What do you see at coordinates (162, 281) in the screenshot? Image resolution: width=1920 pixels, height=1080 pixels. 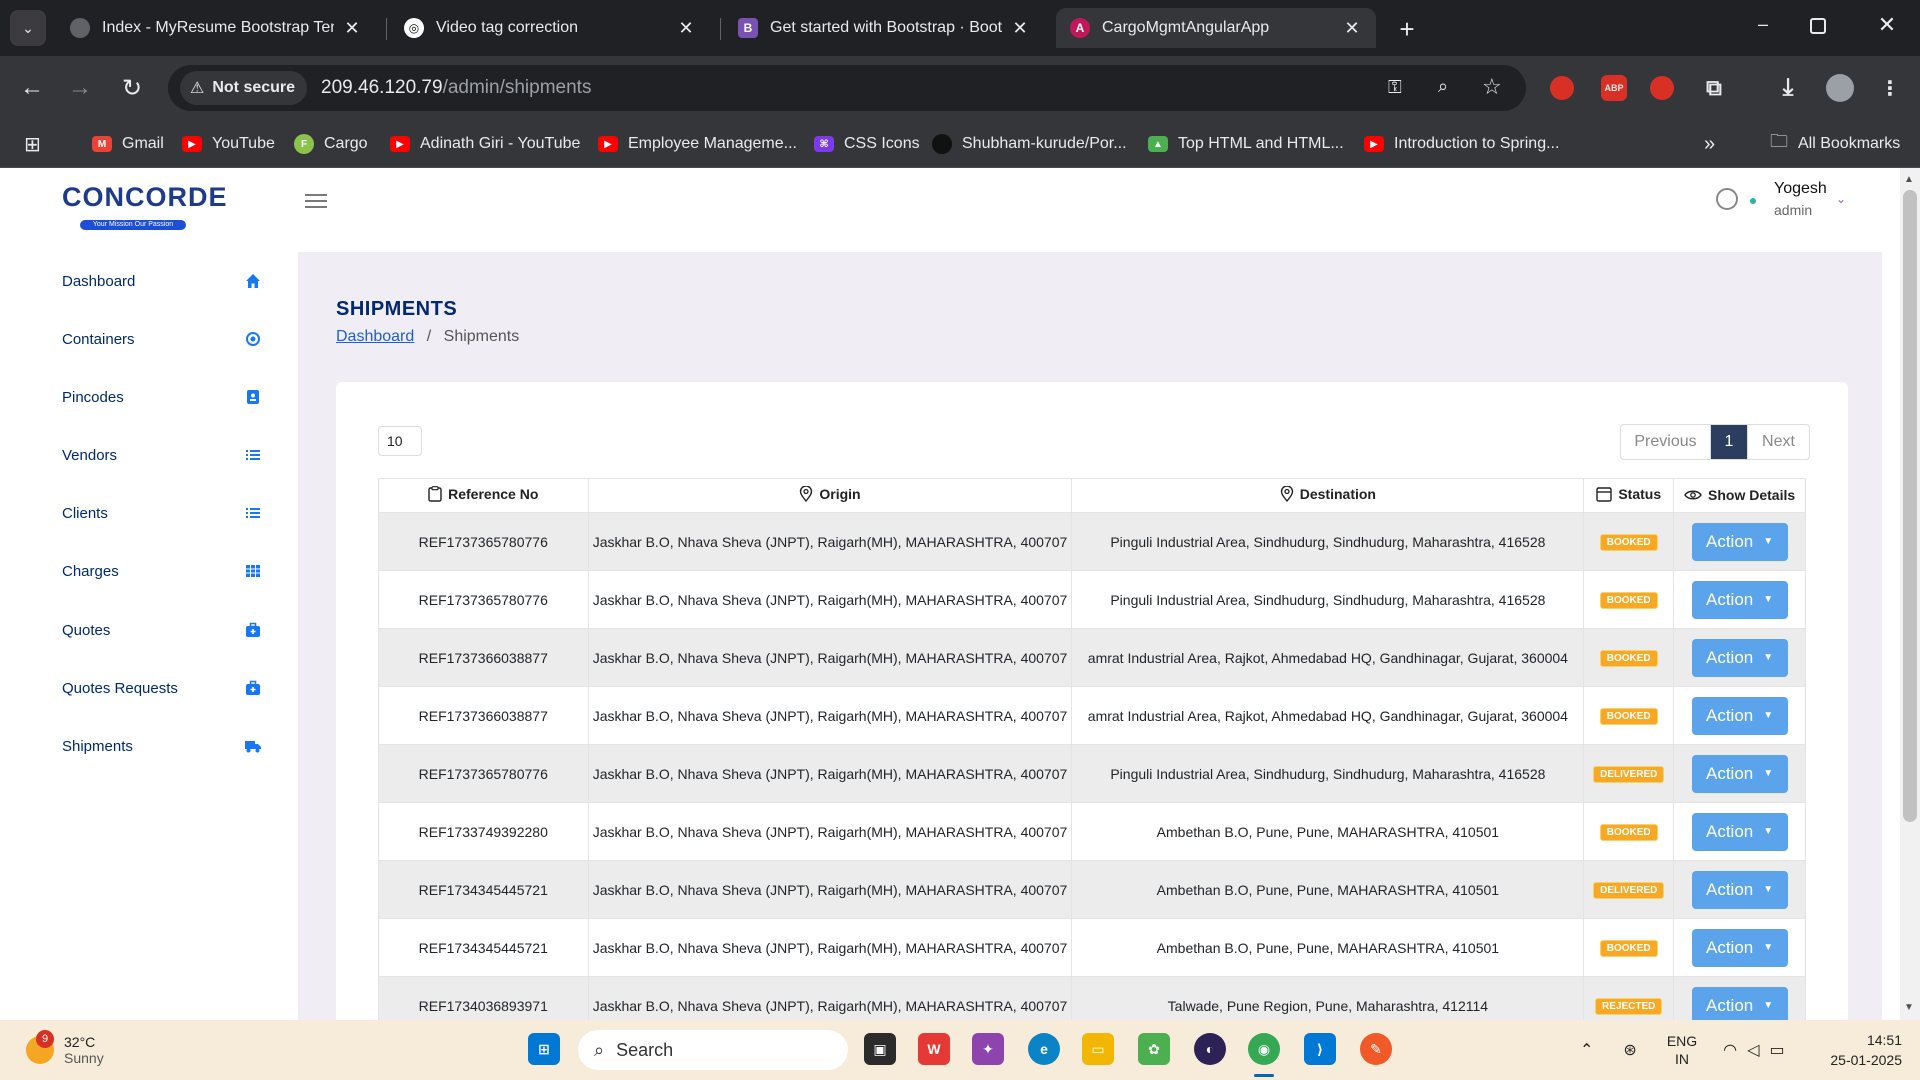 I see `sidebar-item-dashboard: Dashboard` at bounding box center [162, 281].